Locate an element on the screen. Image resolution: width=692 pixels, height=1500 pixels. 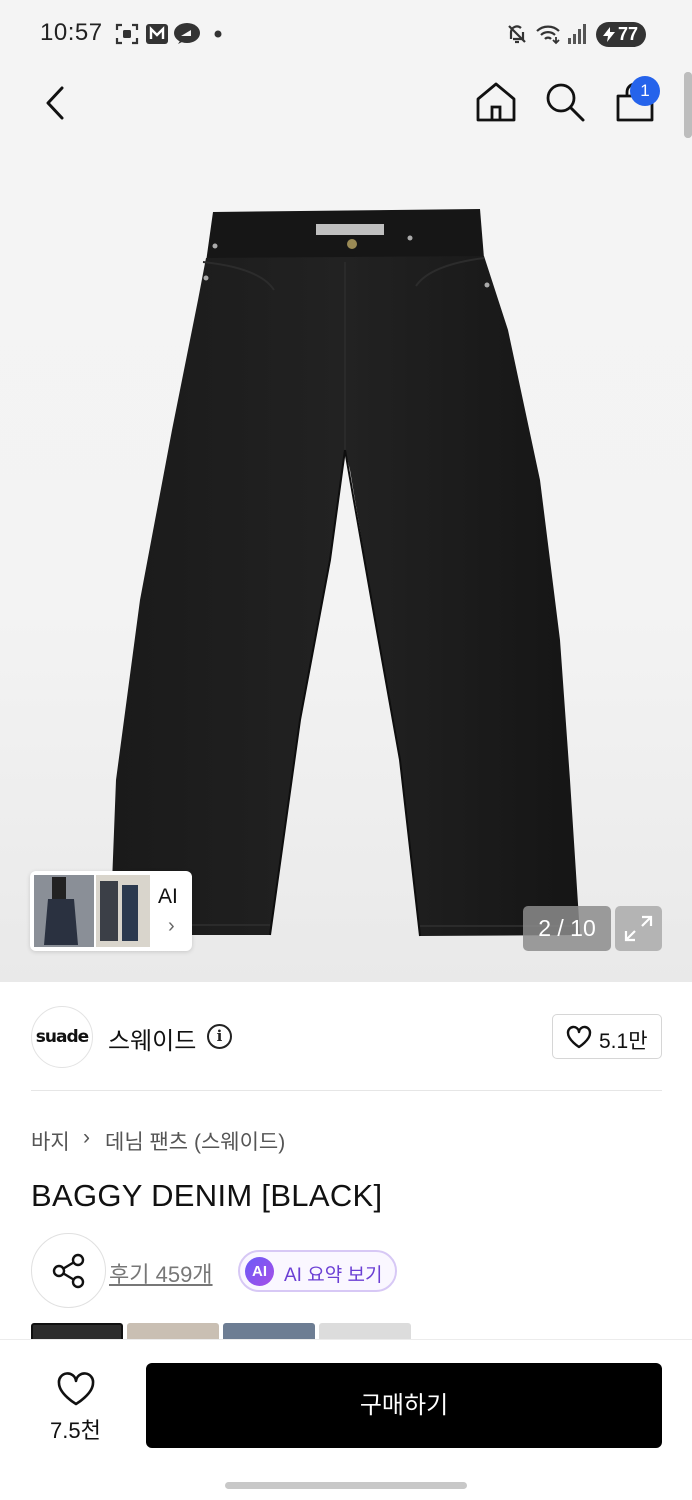
wishlist-heart-button is located at coordinates (76, 1389).